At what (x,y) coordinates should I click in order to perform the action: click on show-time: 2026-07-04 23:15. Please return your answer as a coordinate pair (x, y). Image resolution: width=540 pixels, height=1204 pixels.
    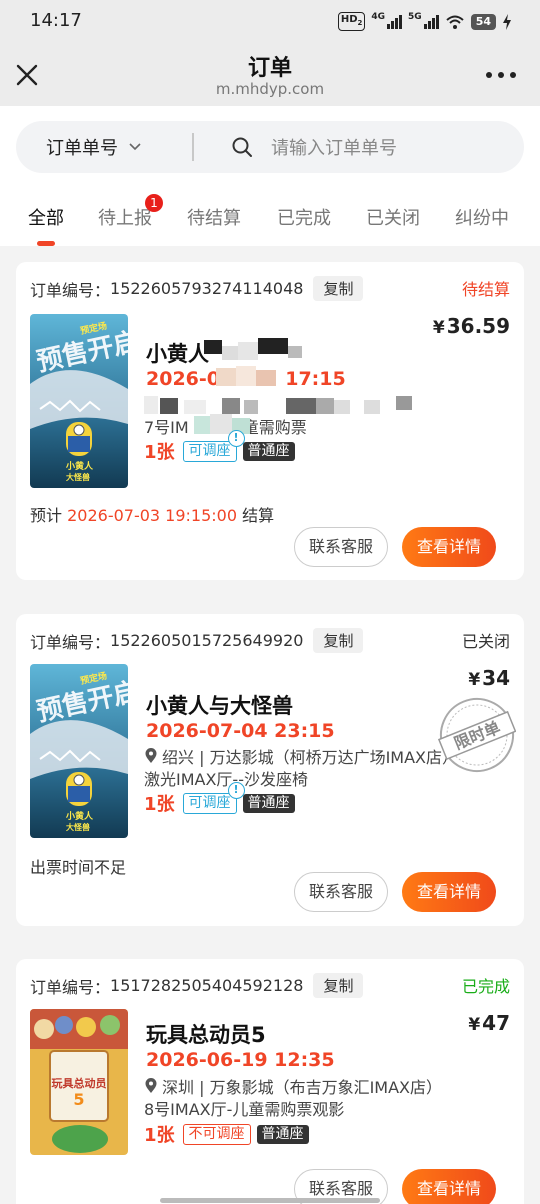
    Looking at the image, I should click on (240, 731).